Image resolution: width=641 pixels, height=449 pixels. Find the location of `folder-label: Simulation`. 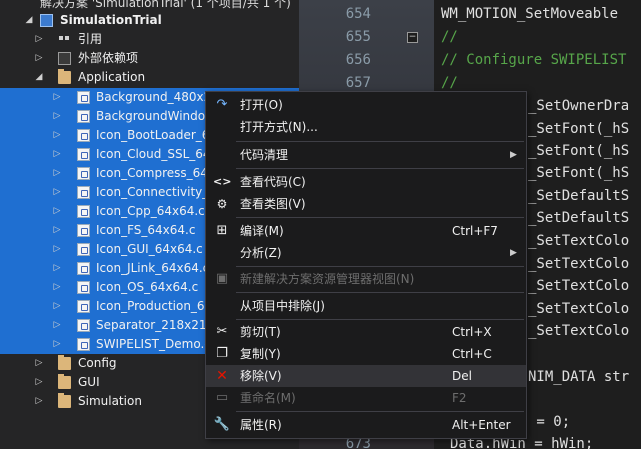

folder-label: Simulation is located at coordinates (110, 401).